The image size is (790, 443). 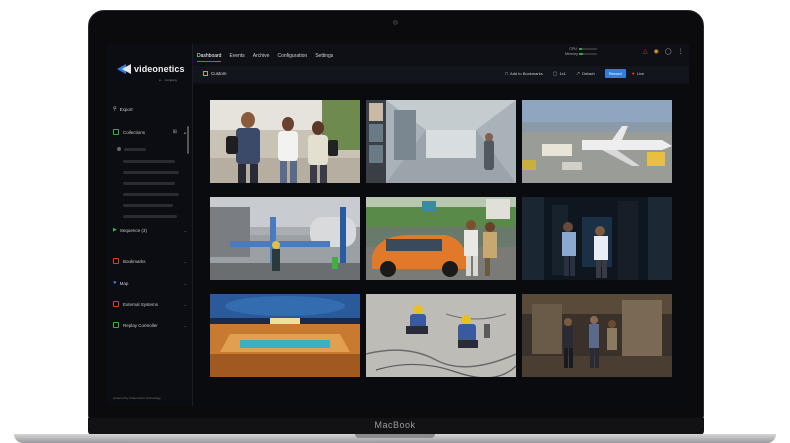 I want to click on sidebar-item-external-systems: External Systems ⌄, so click(x=151, y=304).